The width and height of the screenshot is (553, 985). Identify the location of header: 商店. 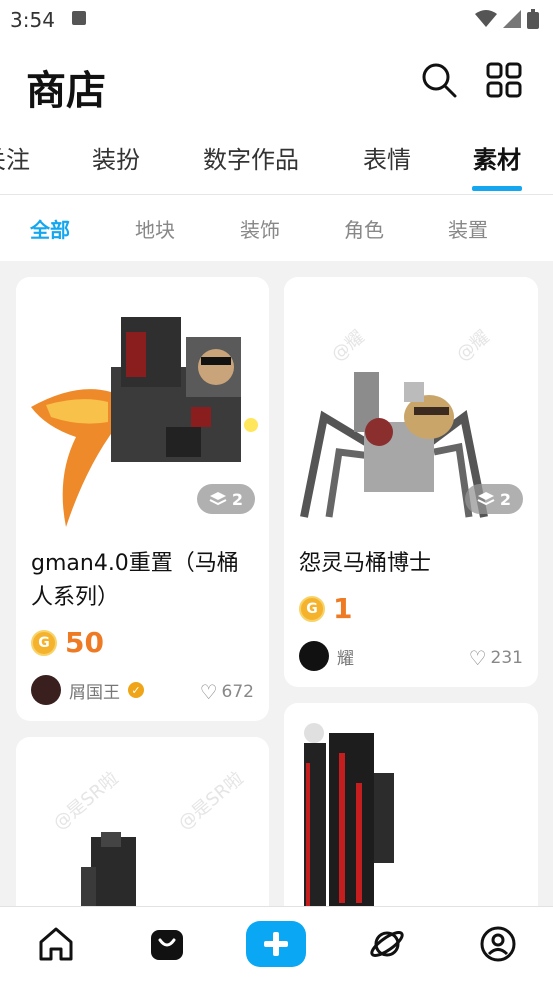
(276, 83).